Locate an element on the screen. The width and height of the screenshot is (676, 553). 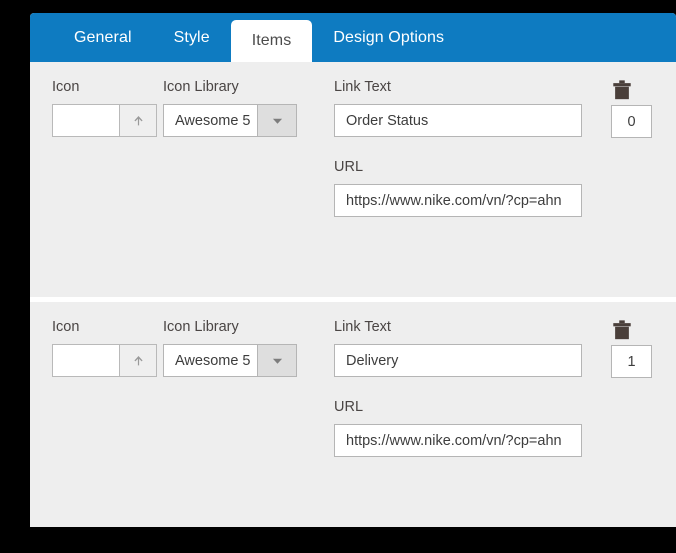
link-text-input: Delivery is located at coordinates (458, 360).